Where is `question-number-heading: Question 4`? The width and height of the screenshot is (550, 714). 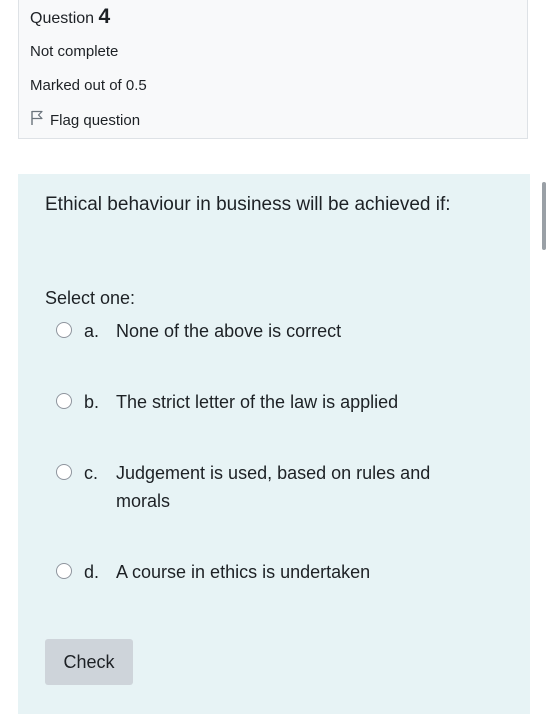
question-number-heading: Question 4 is located at coordinates (70, 17).